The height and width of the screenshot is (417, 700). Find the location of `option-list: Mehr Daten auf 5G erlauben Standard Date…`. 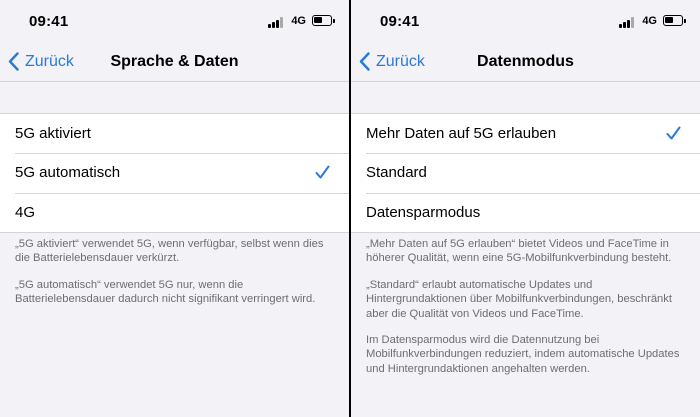

option-list: Mehr Daten auf 5G erlauben Standard Date… is located at coordinates (525, 173).